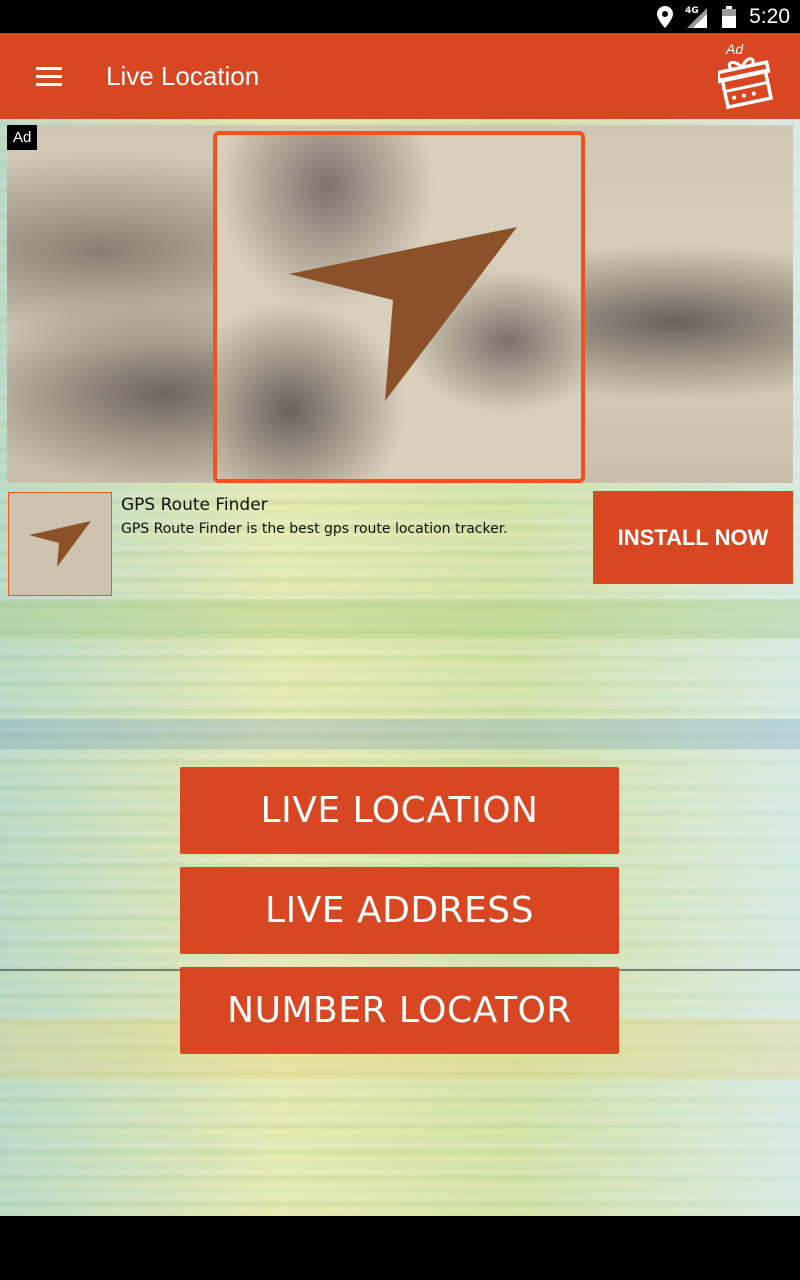 The height and width of the screenshot is (1280, 800). Describe the element at coordinates (729, 16) in the screenshot. I see `battery-icon` at that location.